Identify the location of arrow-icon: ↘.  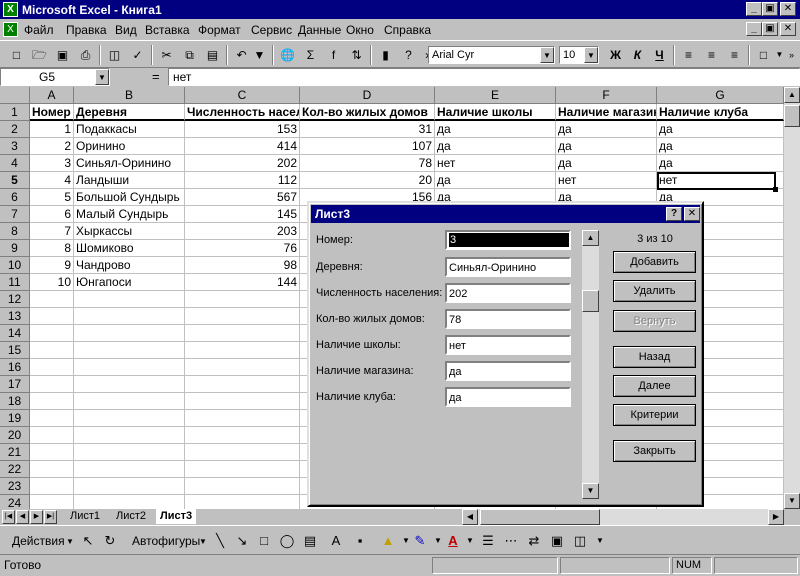
(242, 541).